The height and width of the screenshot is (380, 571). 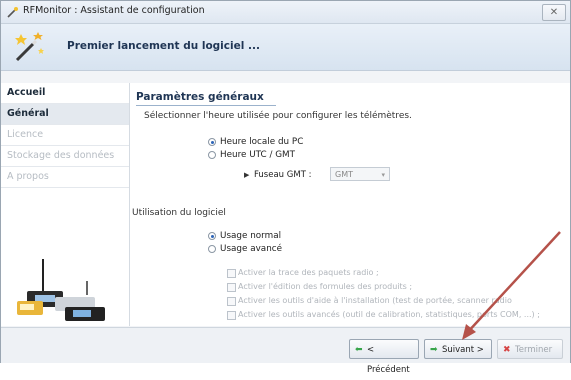 I want to click on next-button: ➡ Suivant >, so click(x=458, y=349).